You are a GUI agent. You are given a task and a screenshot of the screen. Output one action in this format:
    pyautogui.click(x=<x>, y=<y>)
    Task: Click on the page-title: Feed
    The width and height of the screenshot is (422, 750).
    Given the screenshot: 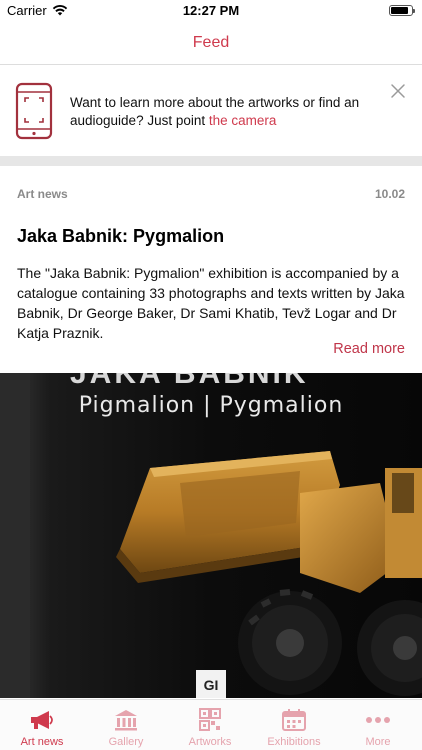 What is the action you would take?
    pyautogui.click(x=211, y=42)
    